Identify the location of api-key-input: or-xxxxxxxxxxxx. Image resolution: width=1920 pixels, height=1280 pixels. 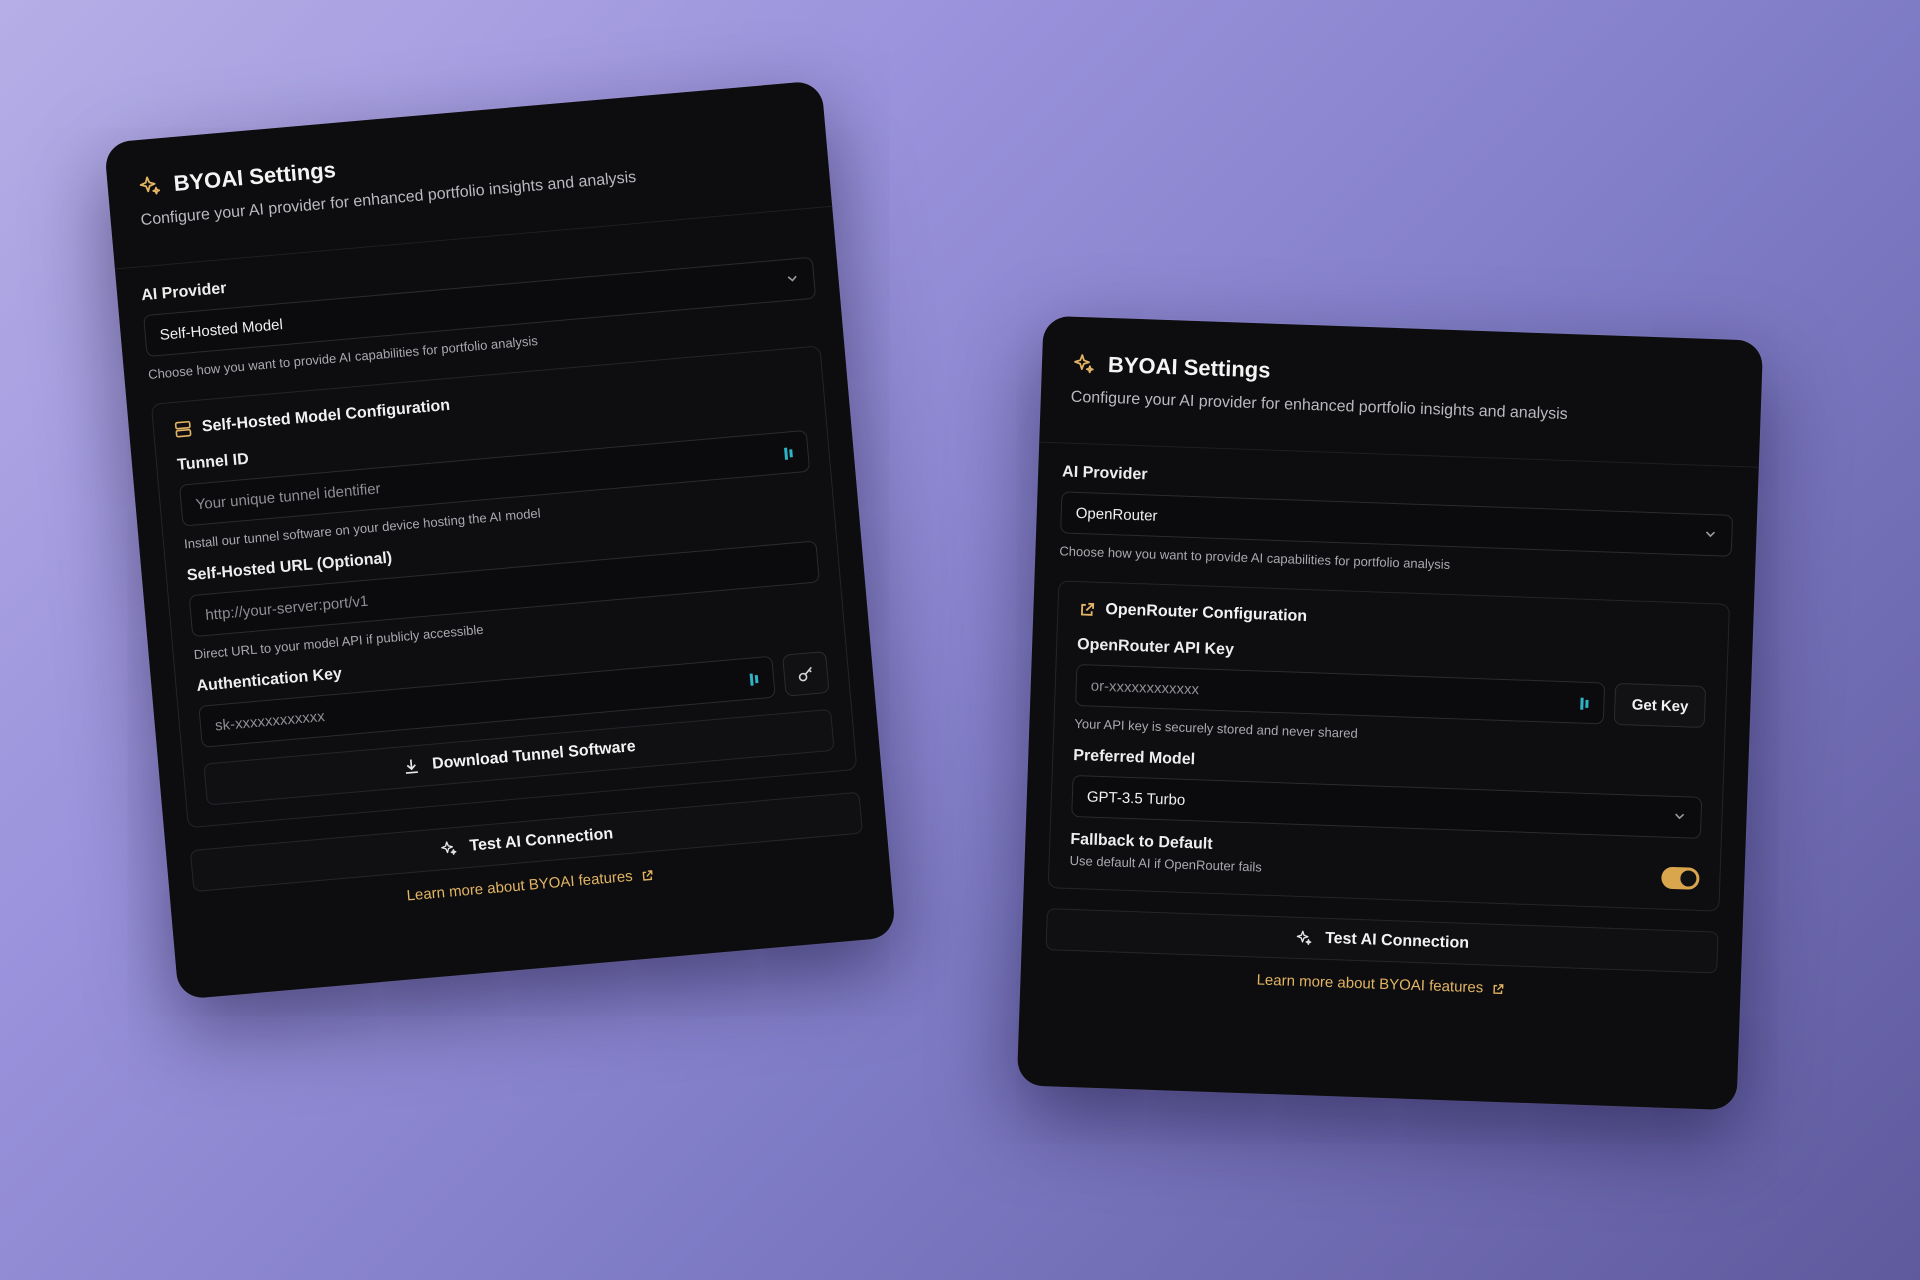
(1340, 694).